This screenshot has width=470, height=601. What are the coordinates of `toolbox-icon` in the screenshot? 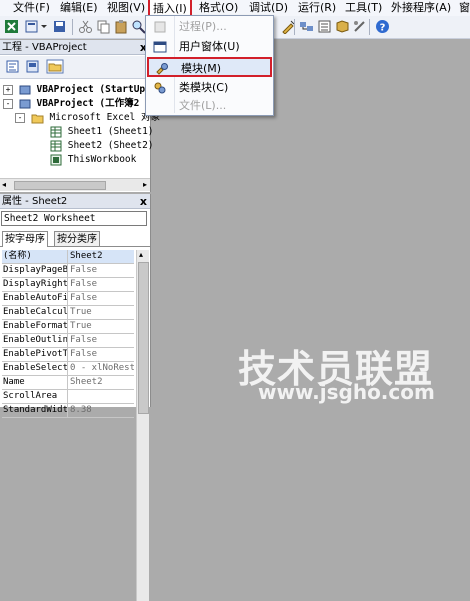 It's located at (359, 26).